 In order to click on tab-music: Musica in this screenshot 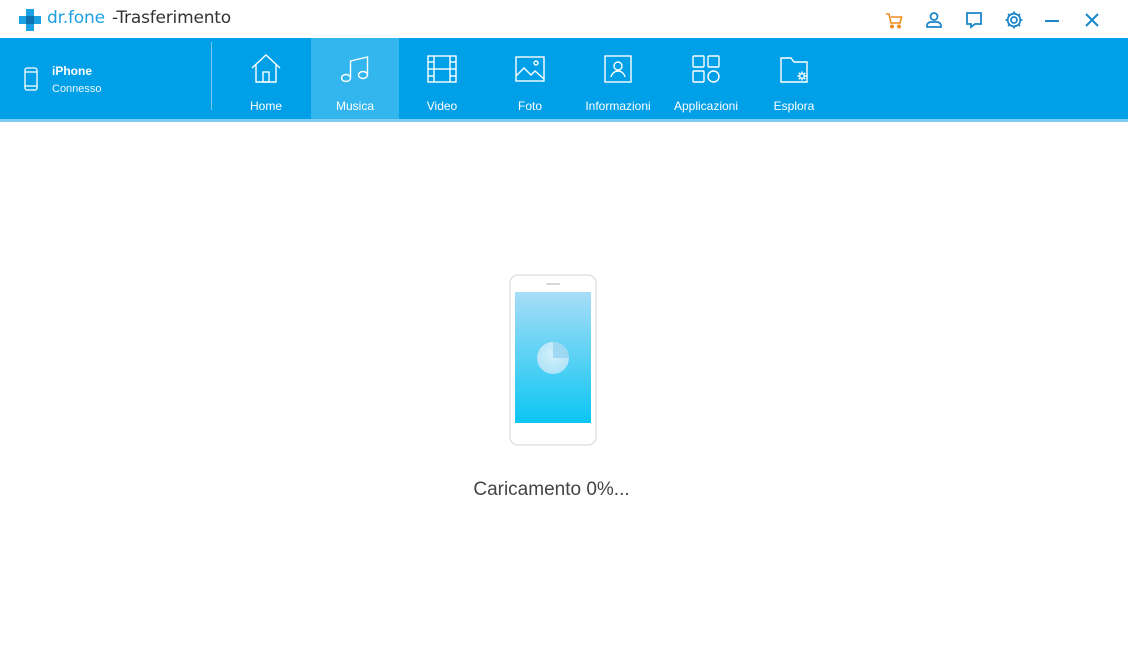, I will do `click(355, 78)`.